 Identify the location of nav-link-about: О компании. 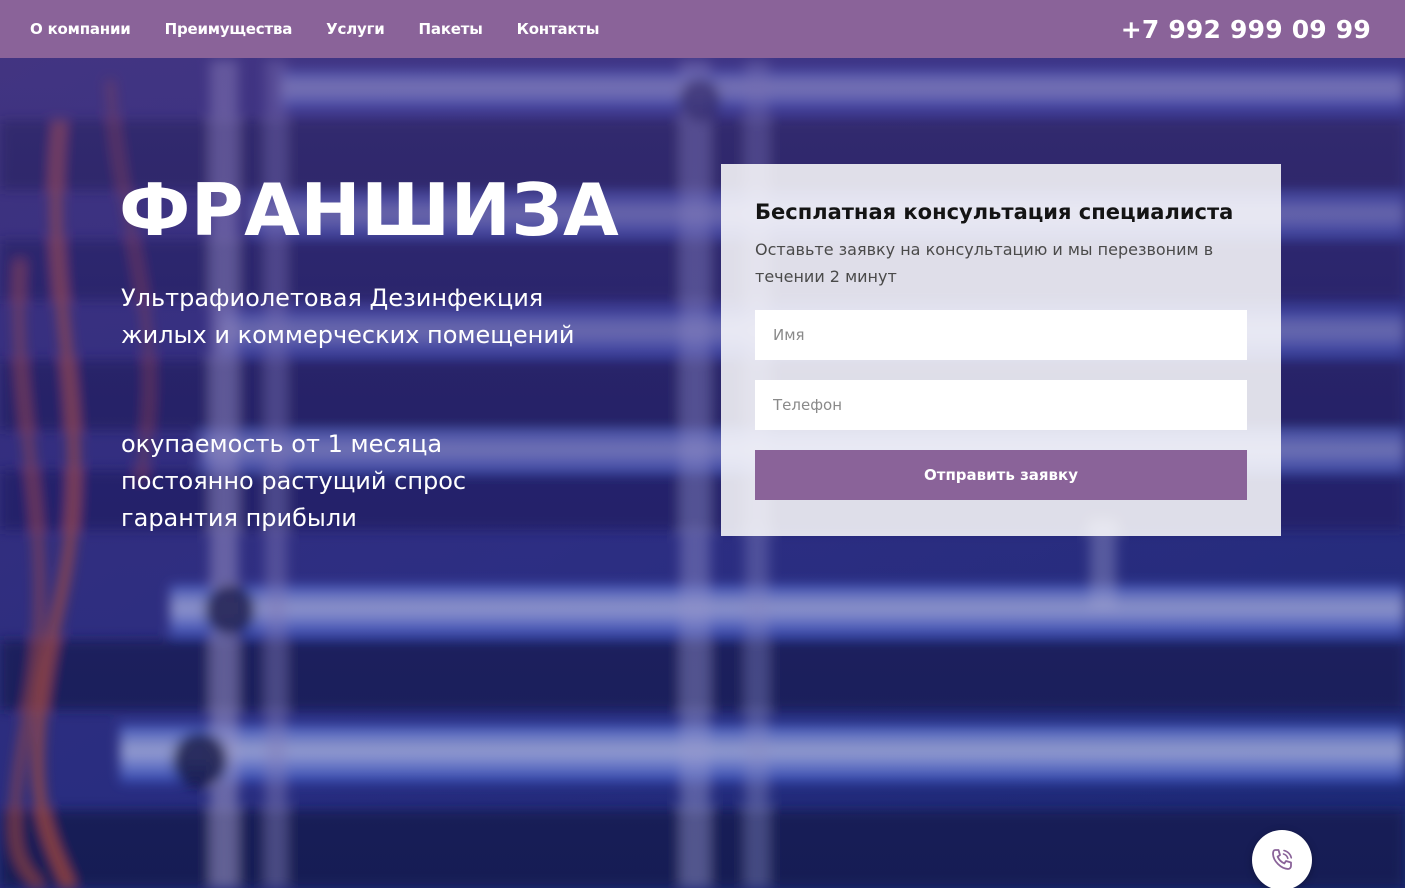
(80, 29).